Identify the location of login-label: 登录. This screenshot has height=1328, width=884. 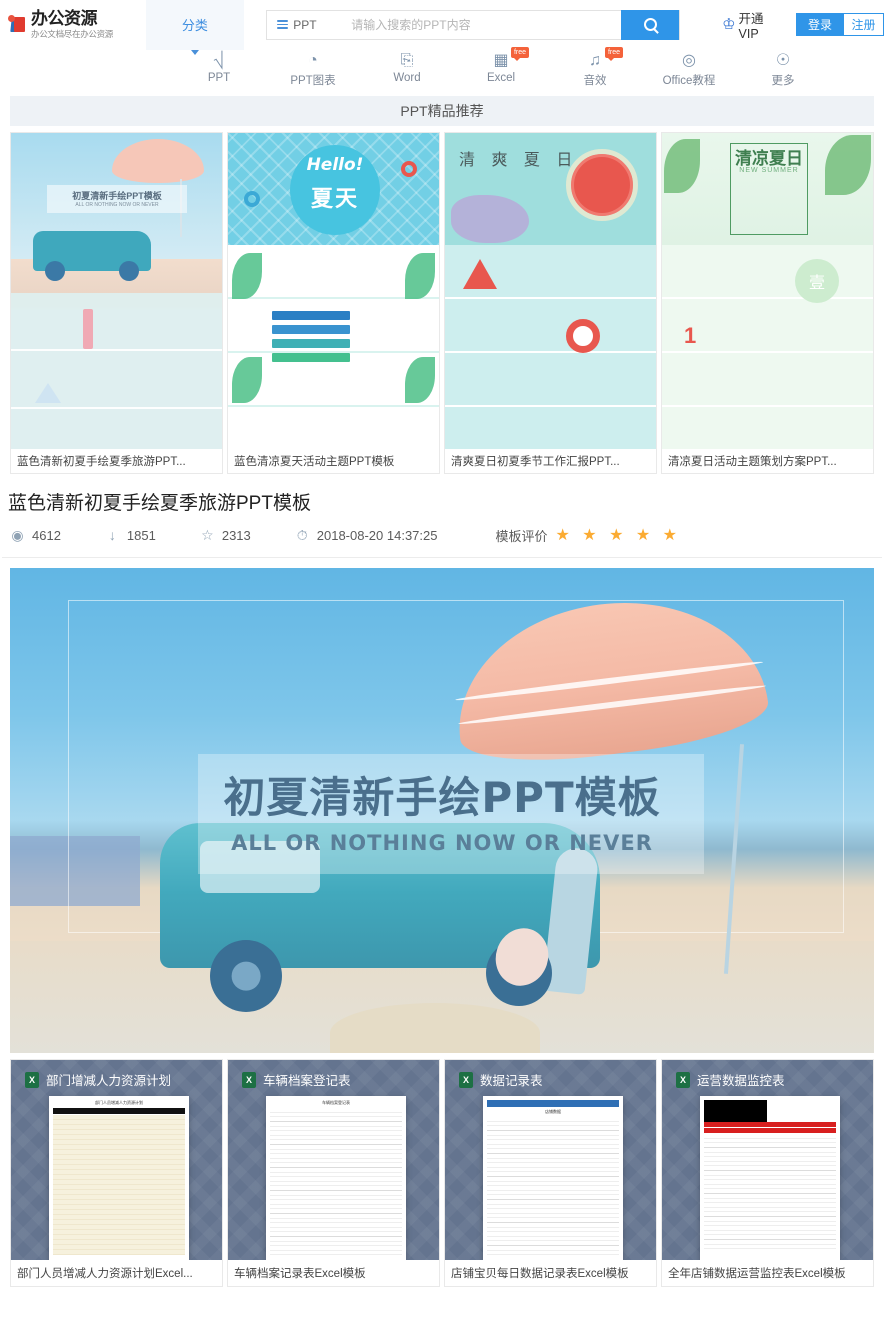
(819, 25).